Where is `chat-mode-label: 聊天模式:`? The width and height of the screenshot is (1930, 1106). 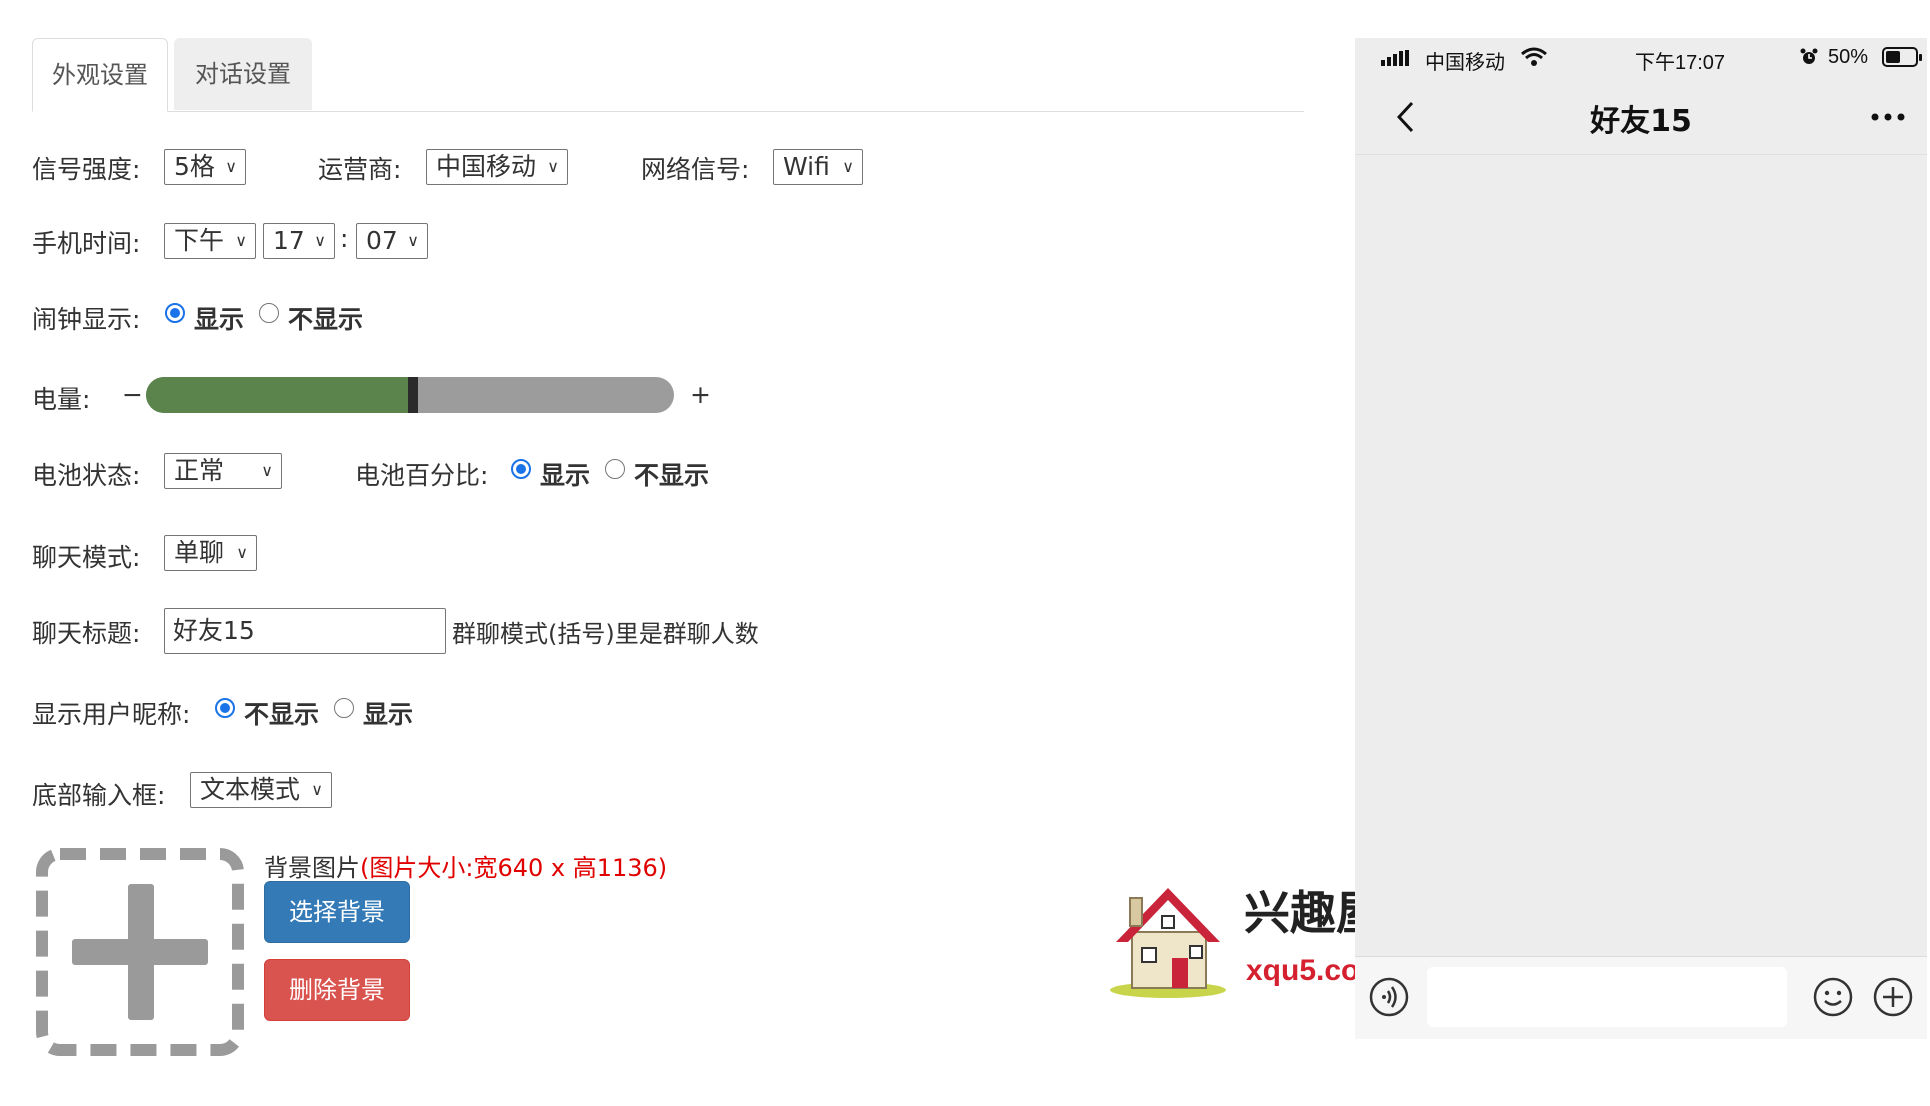
chat-mode-label: 聊天模式: is located at coordinates (86, 557).